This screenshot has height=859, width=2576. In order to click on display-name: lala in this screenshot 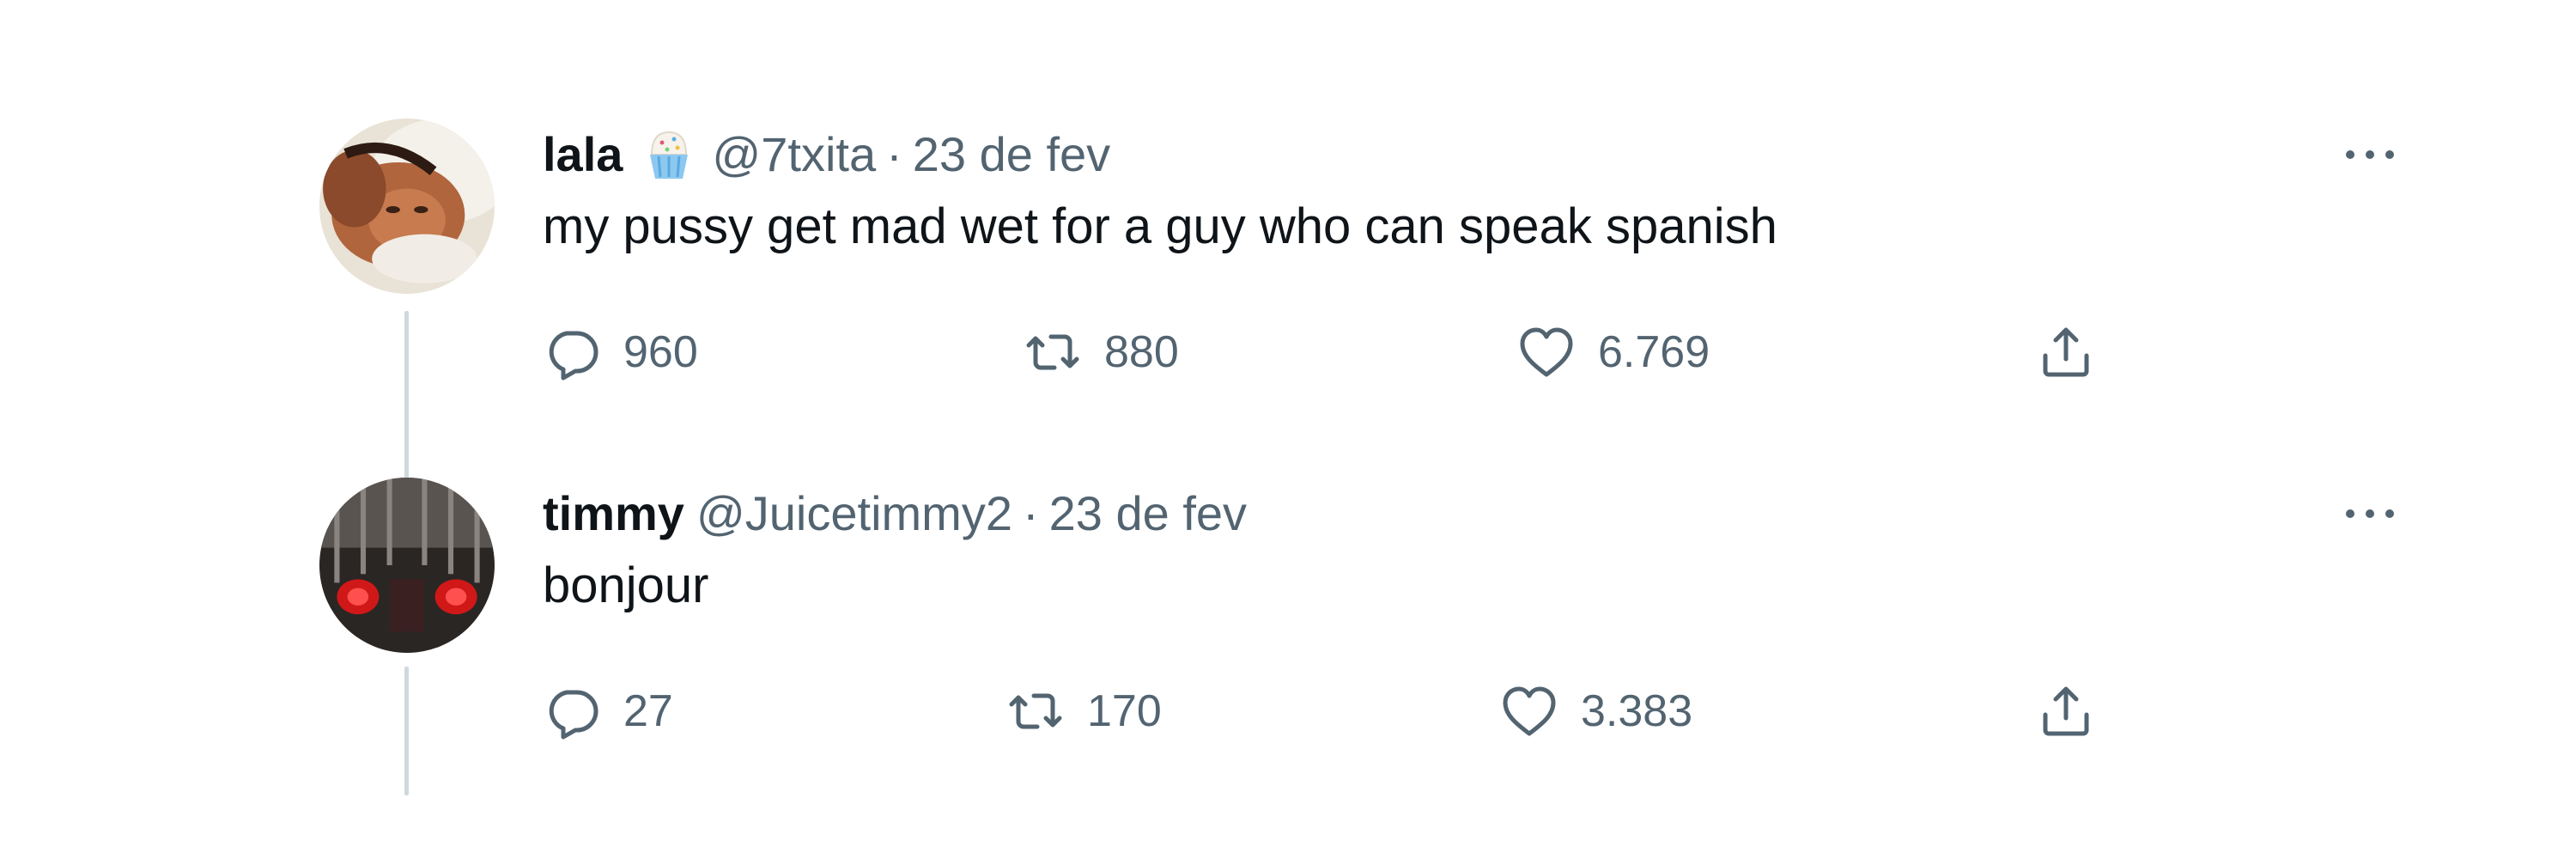, I will do `click(583, 154)`.